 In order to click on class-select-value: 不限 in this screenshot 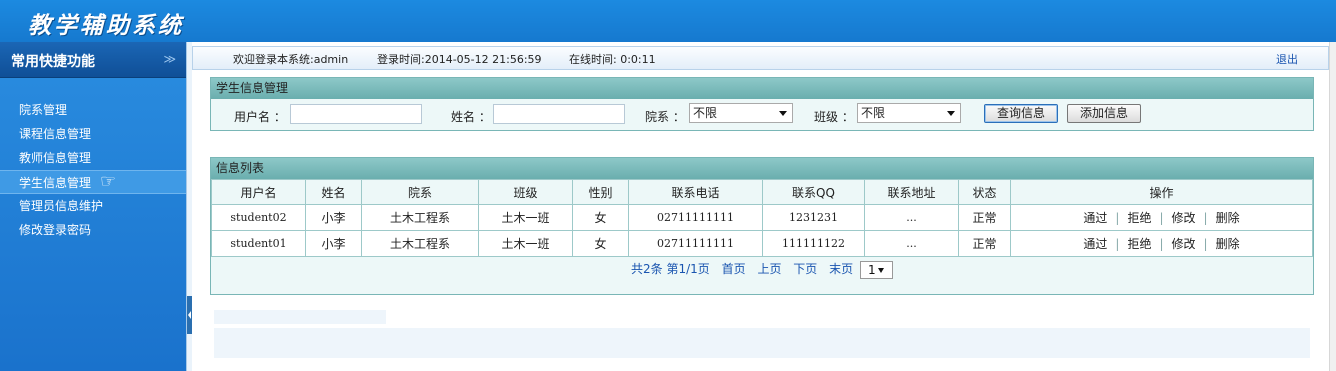, I will do `click(873, 113)`.